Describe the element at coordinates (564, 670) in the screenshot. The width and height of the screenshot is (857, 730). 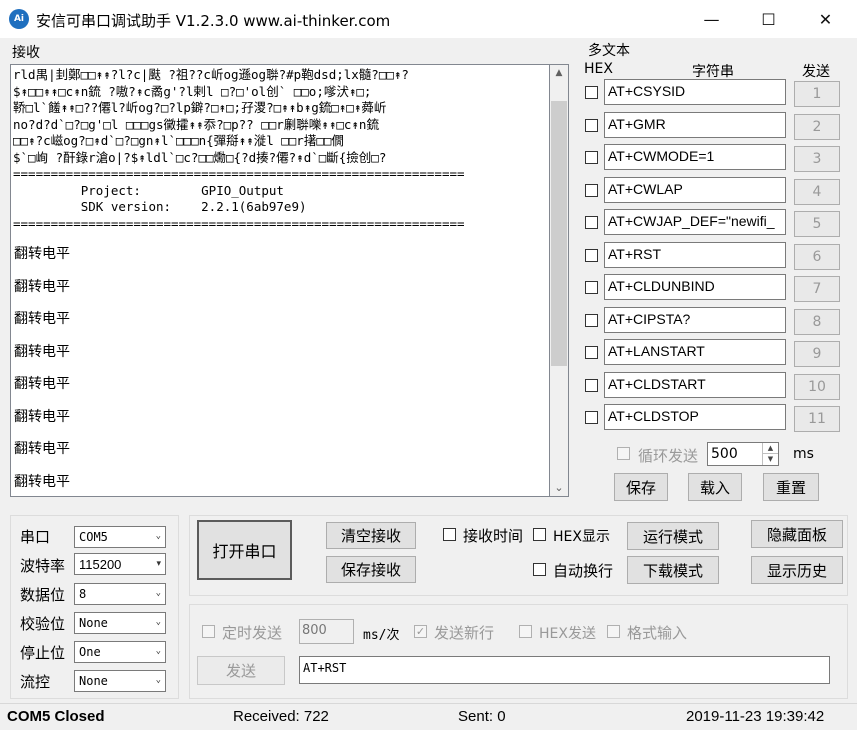
I see `send-text-input: AT+RST` at that location.